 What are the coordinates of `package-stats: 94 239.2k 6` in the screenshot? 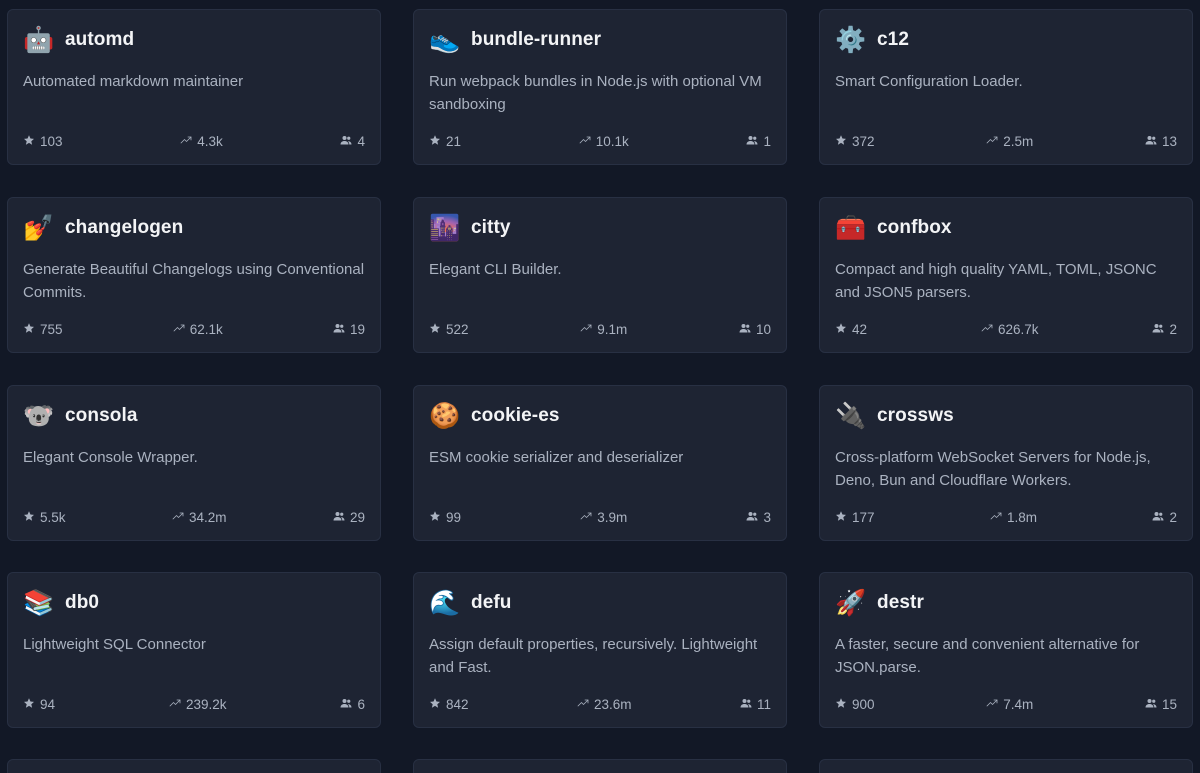 It's located at (194, 704).